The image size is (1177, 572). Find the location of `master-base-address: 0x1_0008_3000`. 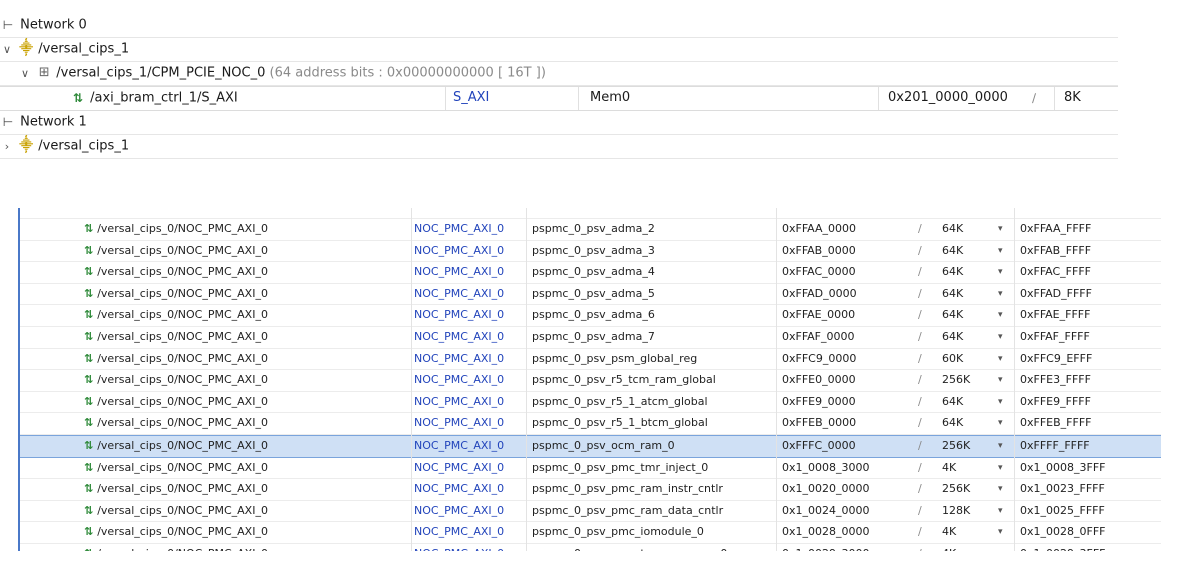

master-base-address: 0x1_0008_3000 is located at coordinates (847, 468).